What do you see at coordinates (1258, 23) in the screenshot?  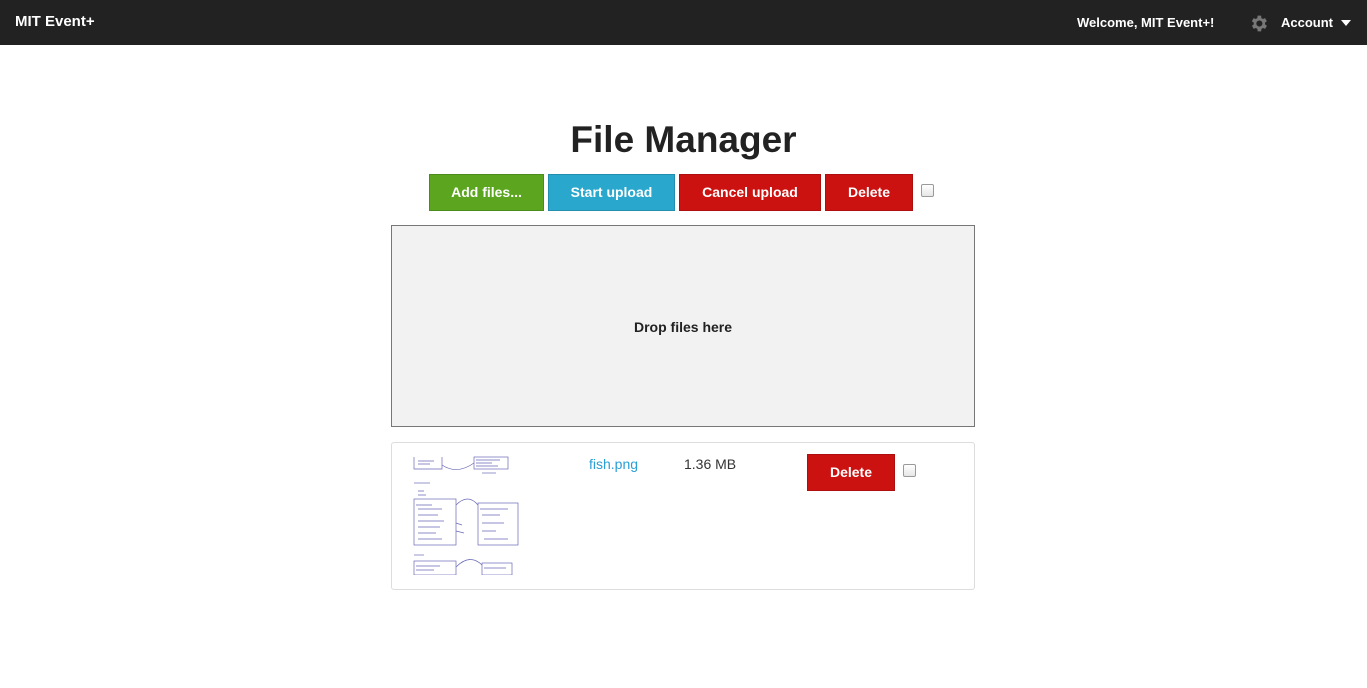 I see `gear-icon` at bounding box center [1258, 23].